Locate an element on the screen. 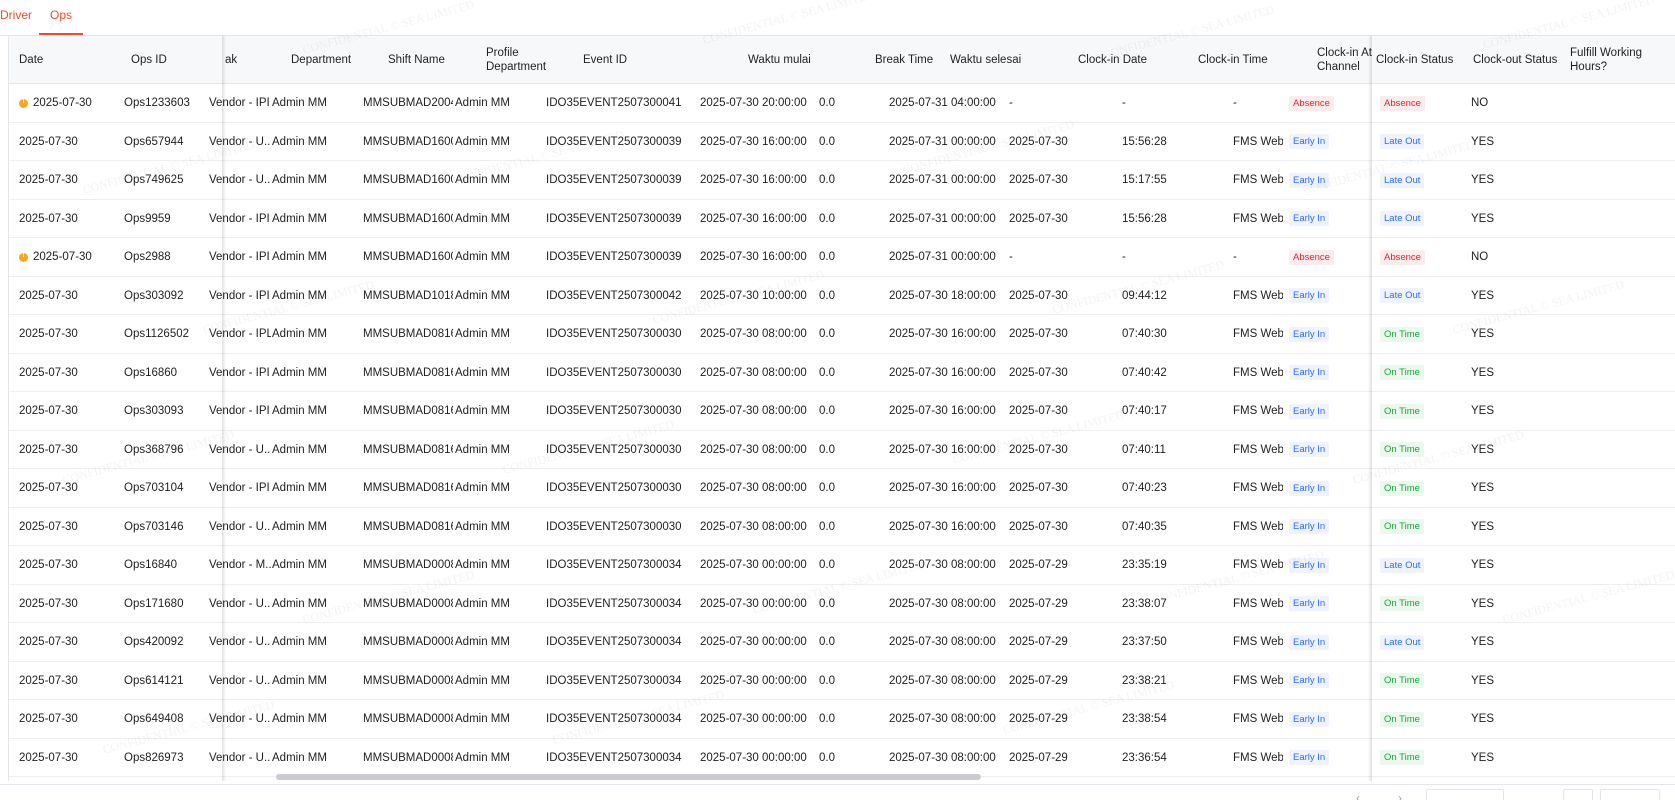 Image resolution: width=1675 pixels, height=800 pixels. cell-clockin-channel-text: FMS Web is located at coordinates (1258, 334).